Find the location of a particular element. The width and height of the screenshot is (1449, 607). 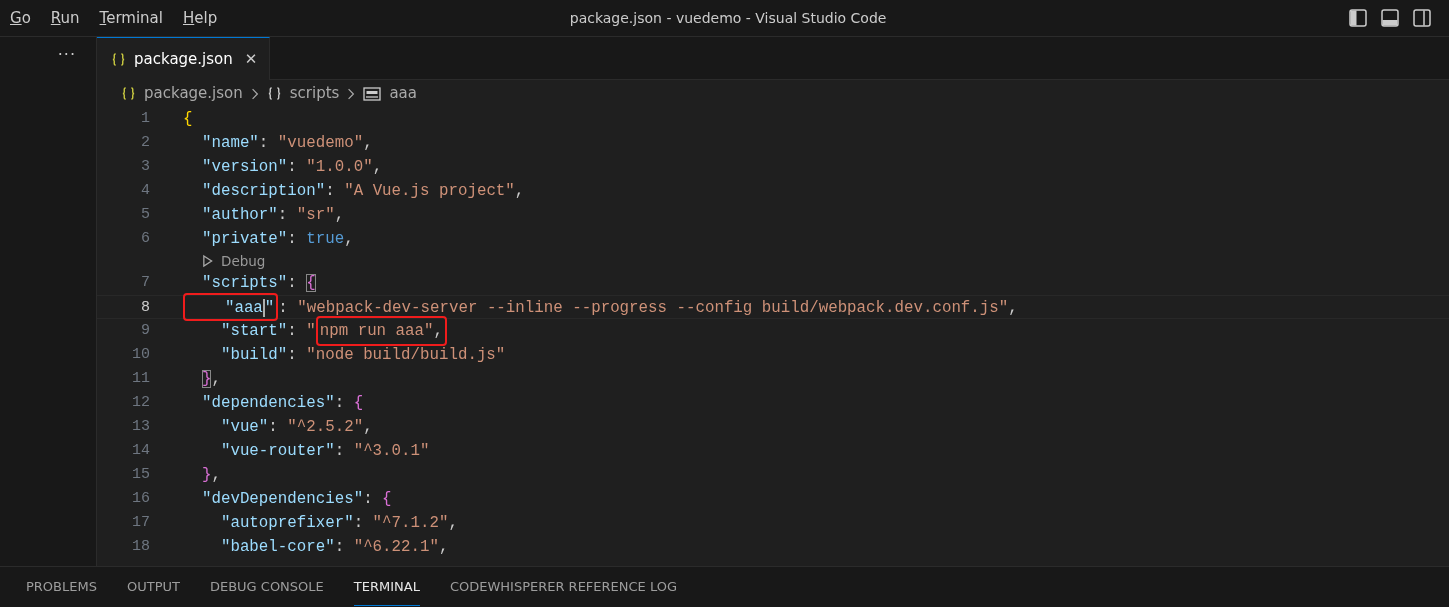

code-text: "devDependencies": { is located at coordinates (296, 499).